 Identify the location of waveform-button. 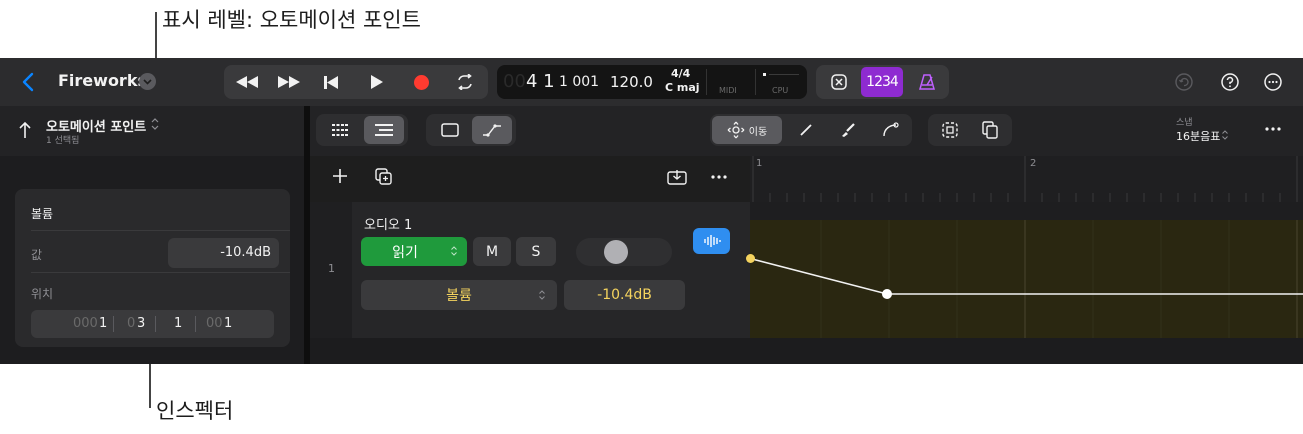
(711, 241).